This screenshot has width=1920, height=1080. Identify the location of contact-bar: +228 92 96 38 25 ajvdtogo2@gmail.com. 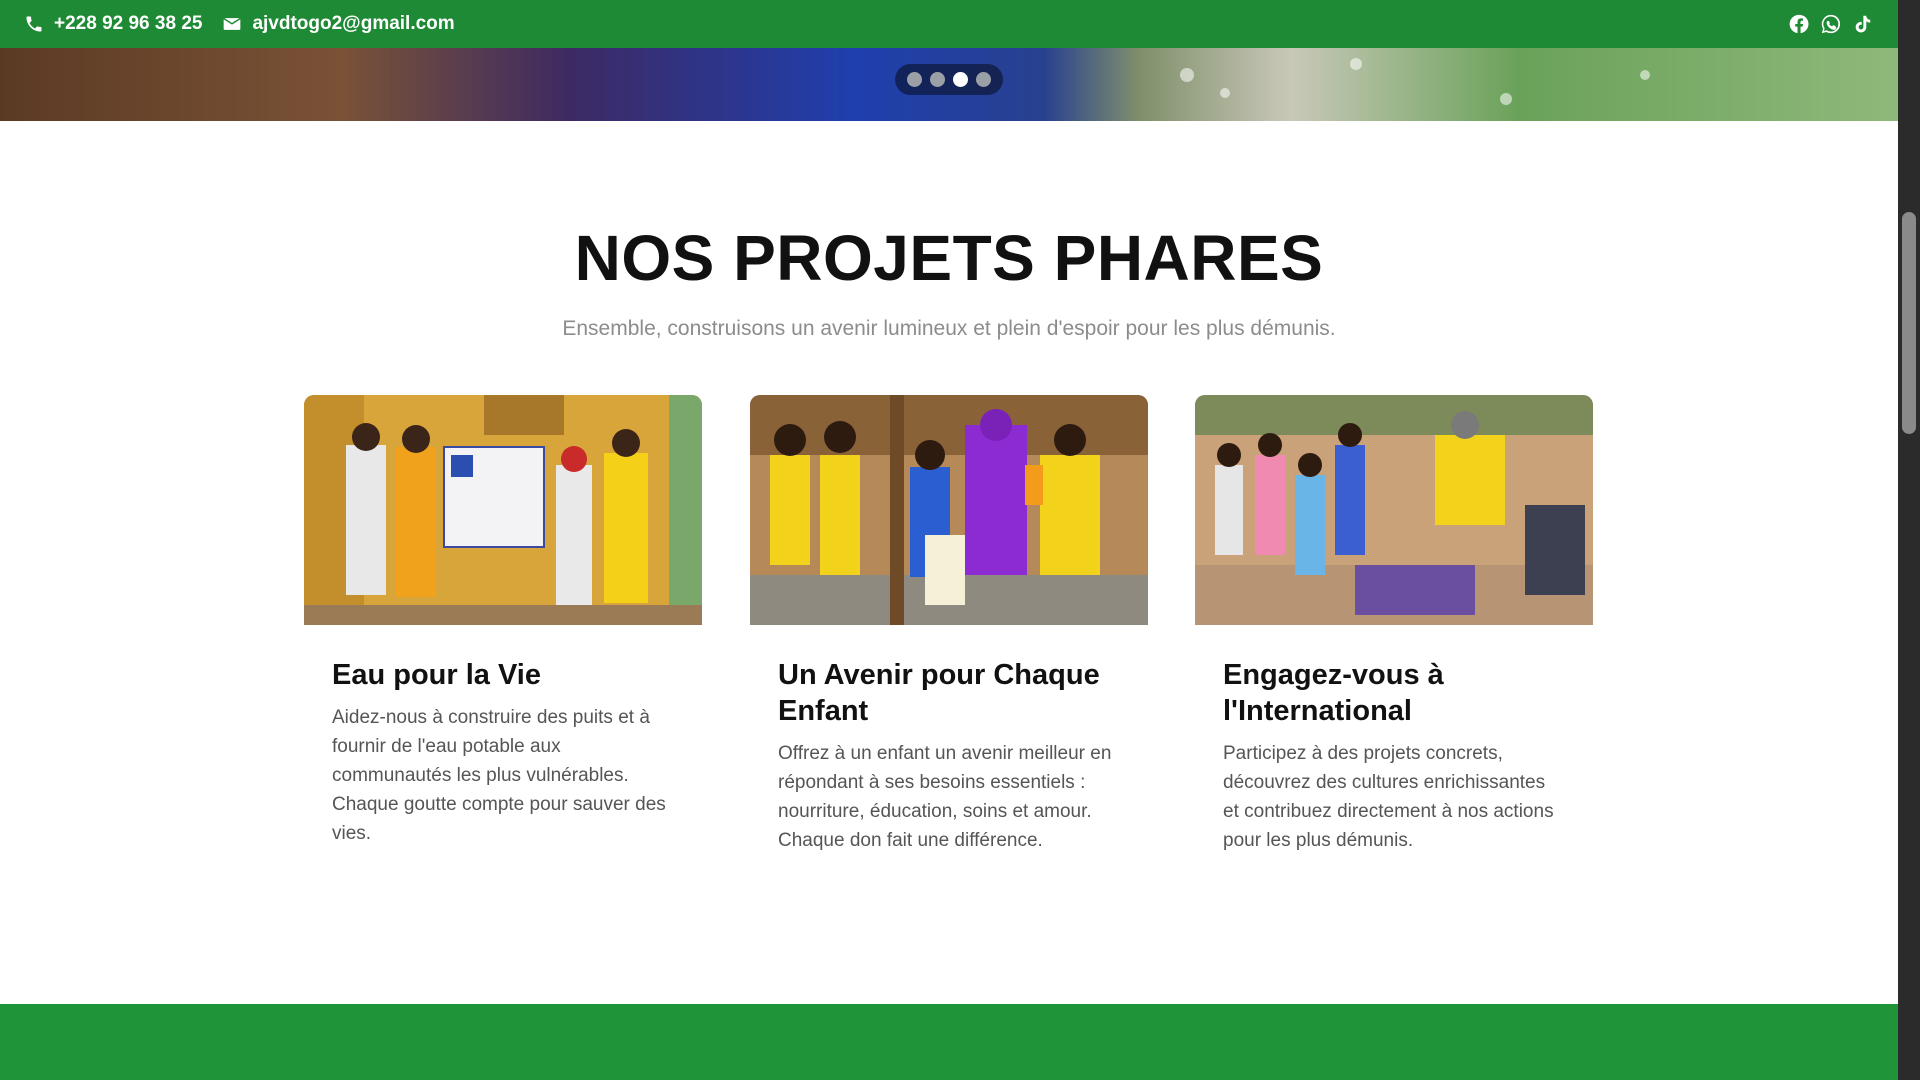
(949, 24).